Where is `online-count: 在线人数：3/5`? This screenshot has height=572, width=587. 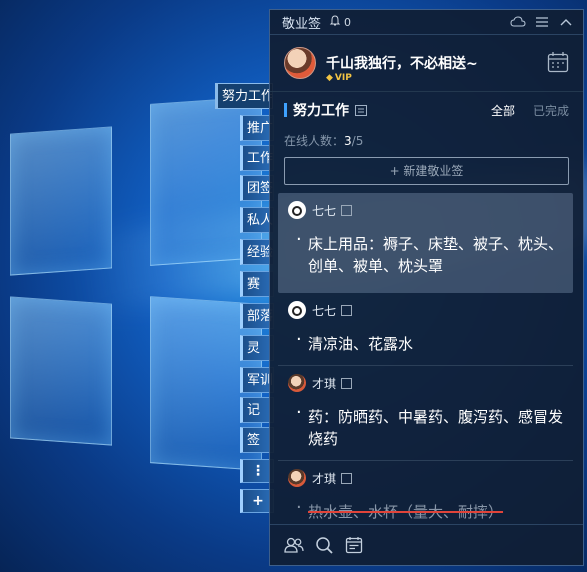 online-count: 在线人数：3/5 is located at coordinates (324, 141).